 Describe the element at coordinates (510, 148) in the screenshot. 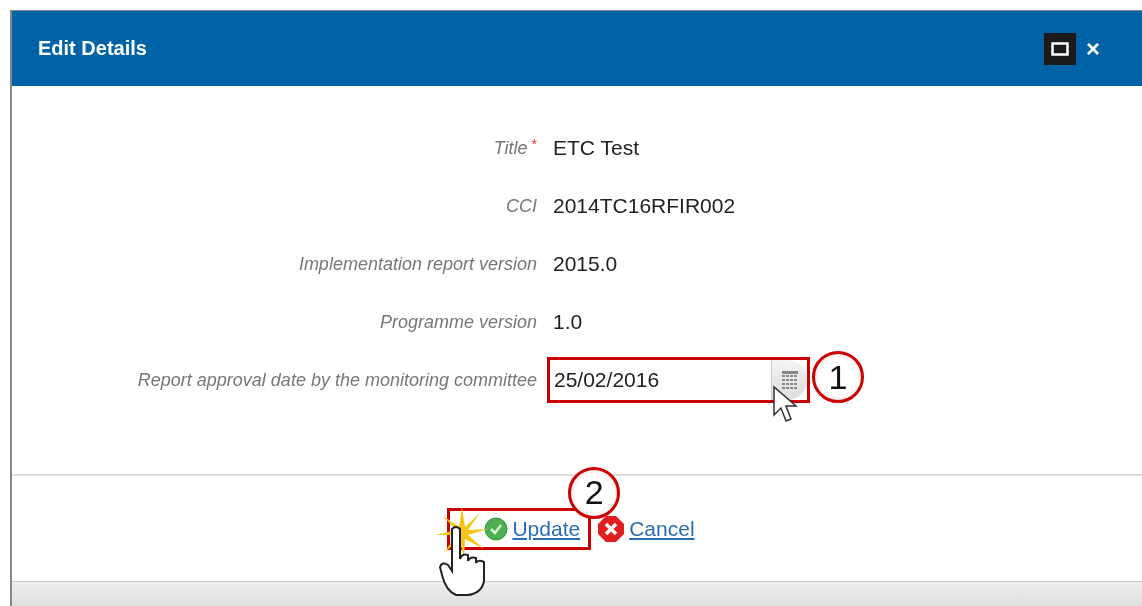

I see `field-label: Title` at that location.